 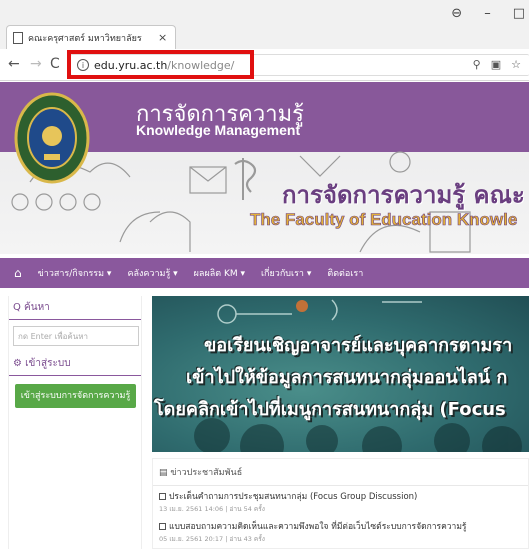 What do you see at coordinates (403, 195) in the screenshot?
I see `banner-heading-th: การจัดการความรู้ คณะ` at bounding box center [403, 195].